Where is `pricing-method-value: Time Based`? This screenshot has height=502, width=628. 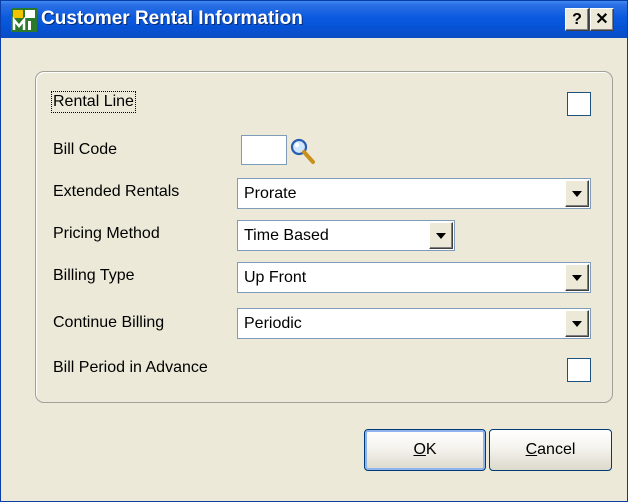
pricing-method-value: Time Based is located at coordinates (286, 235).